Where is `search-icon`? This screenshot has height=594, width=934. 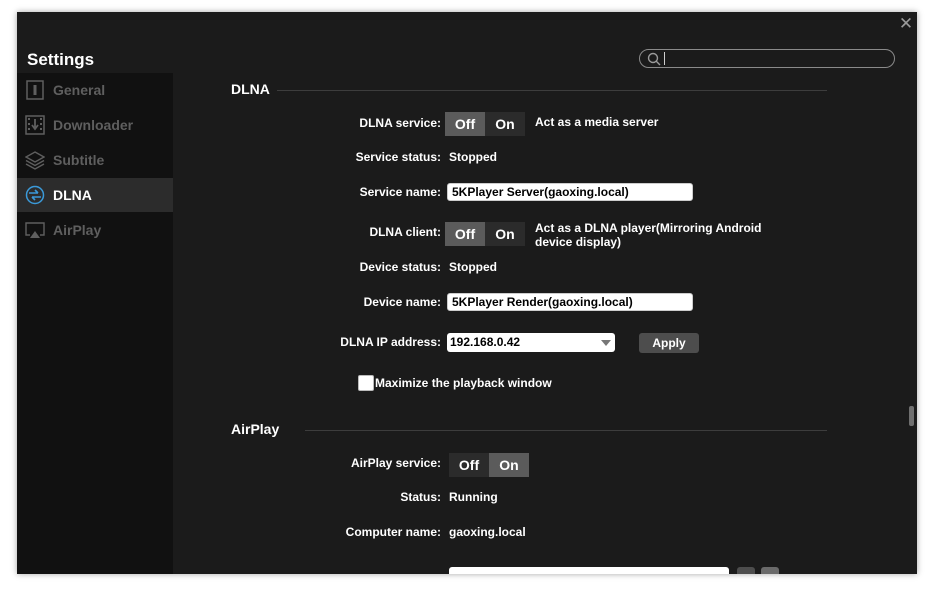
search-icon is located at coordinates (654, 59).